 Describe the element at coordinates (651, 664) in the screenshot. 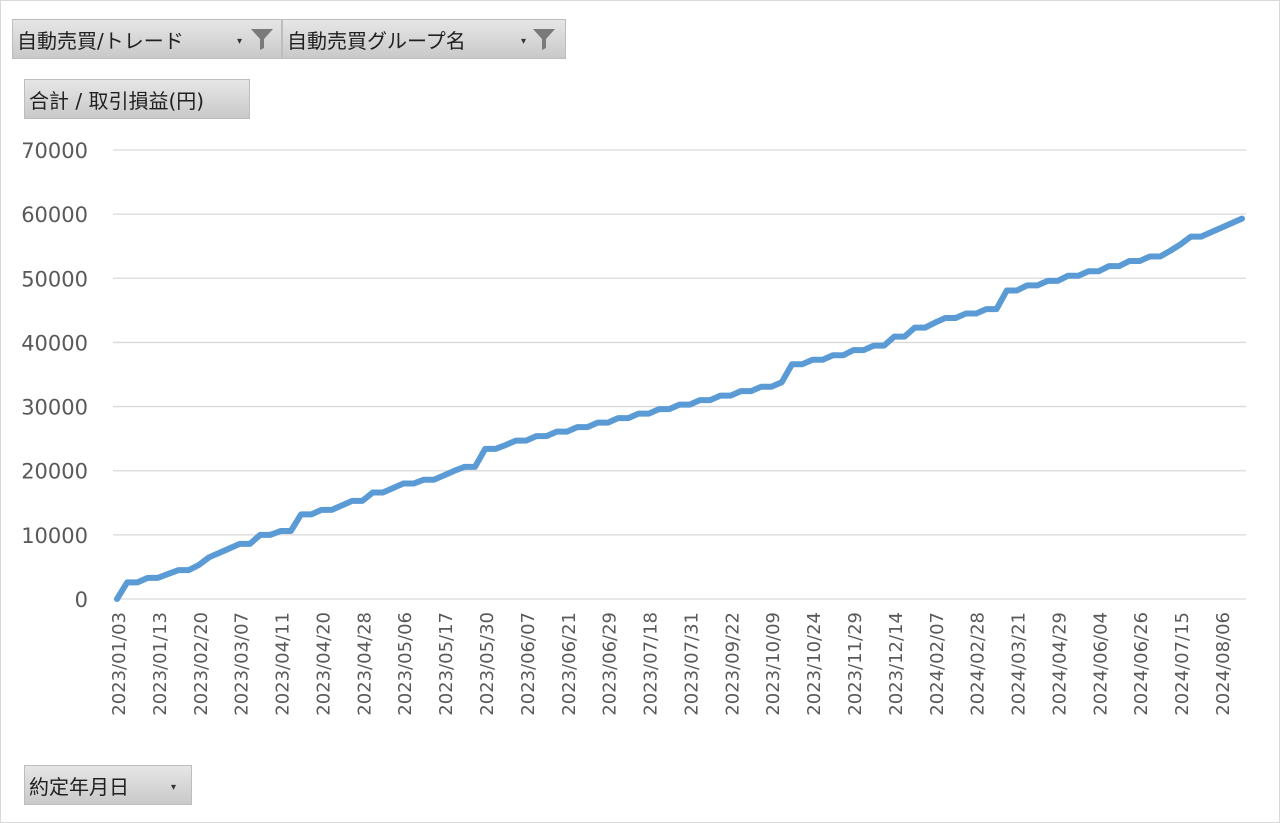

I see `x-tick-label: 2023/07/18` at that location.